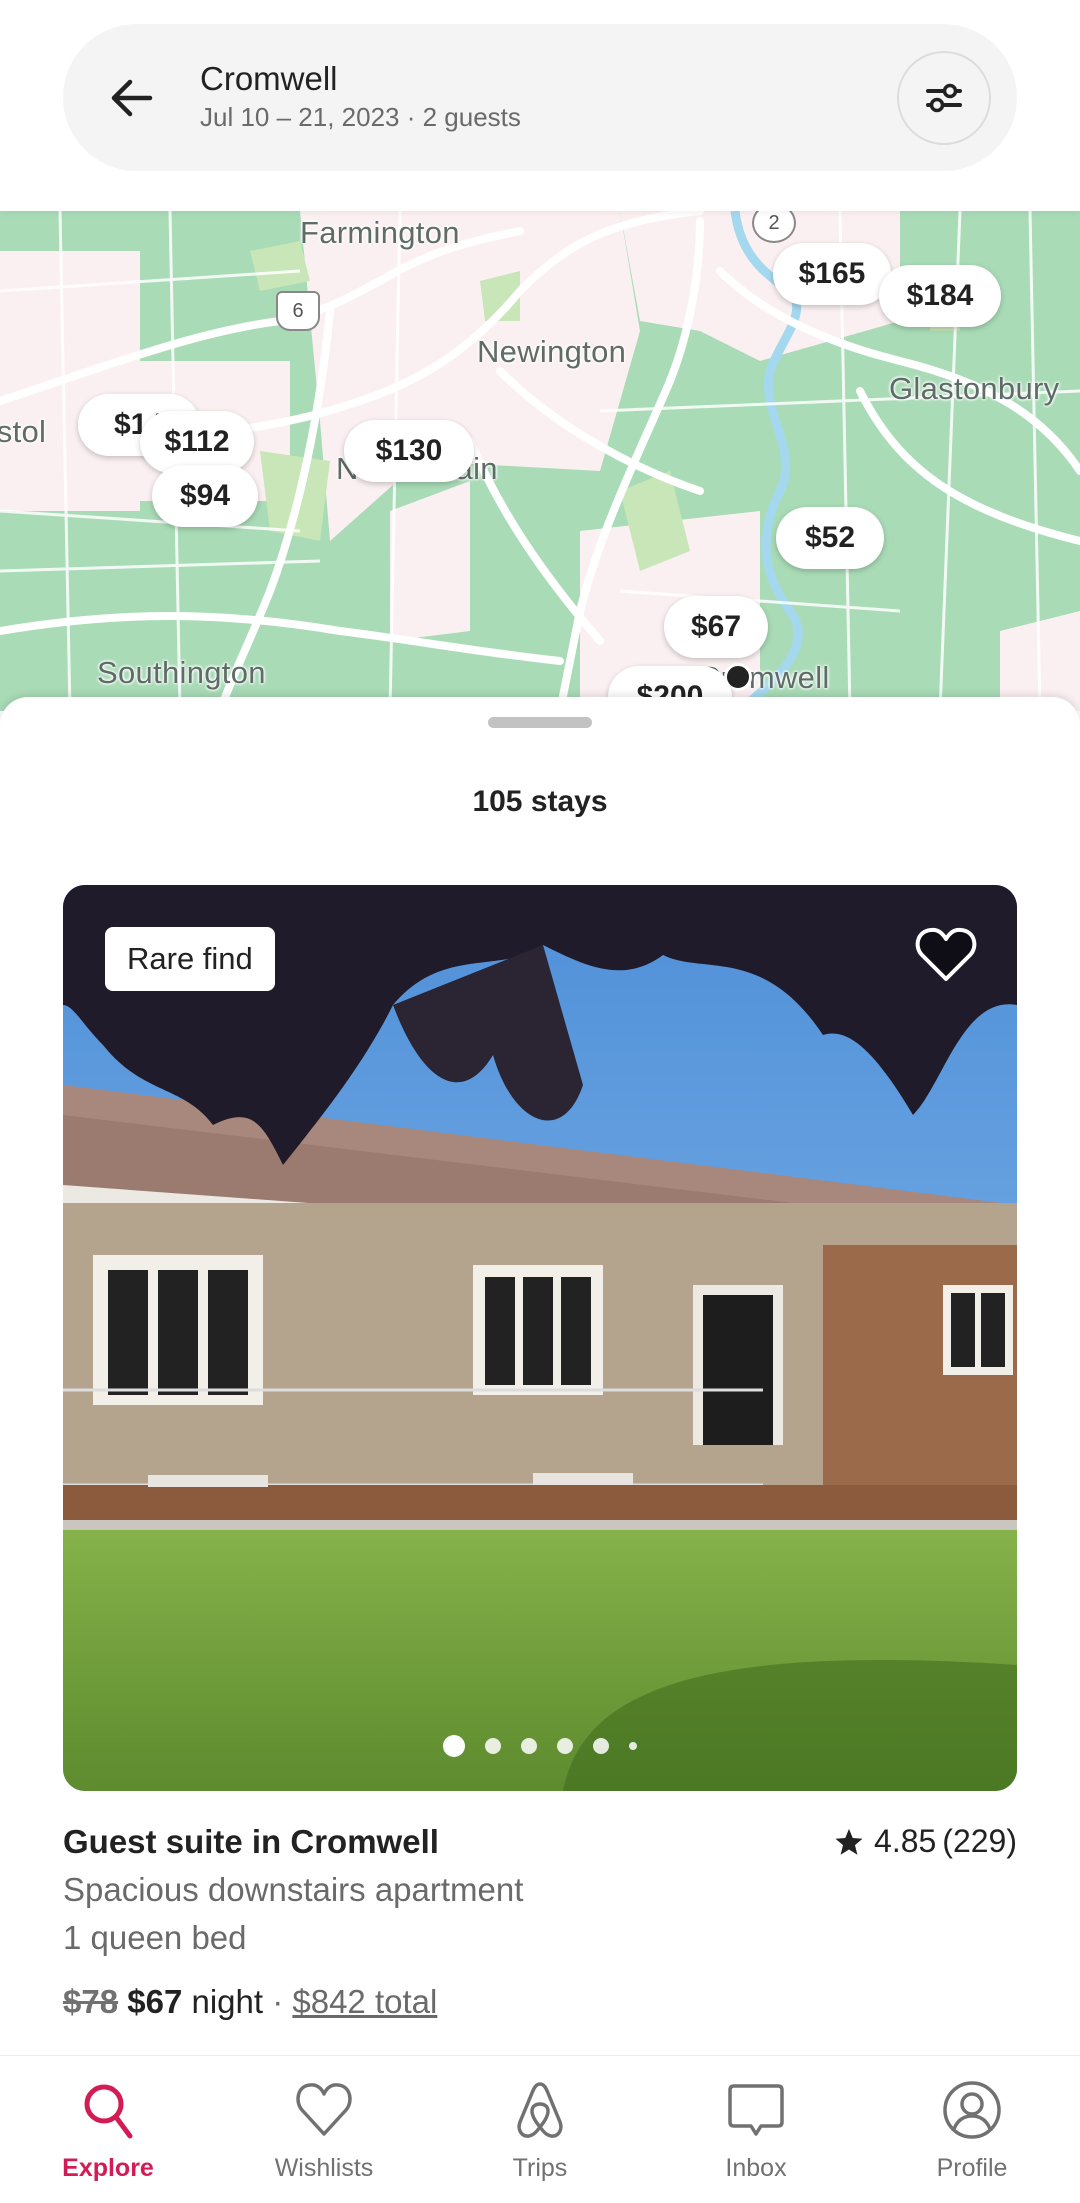 The width and height of the screenshot is (1080, 2203). What do you see at coordinates (155, 1937) in the screenshot?
I see `listing-beds: 1 queen bed` at bounding box center [155, 1937].